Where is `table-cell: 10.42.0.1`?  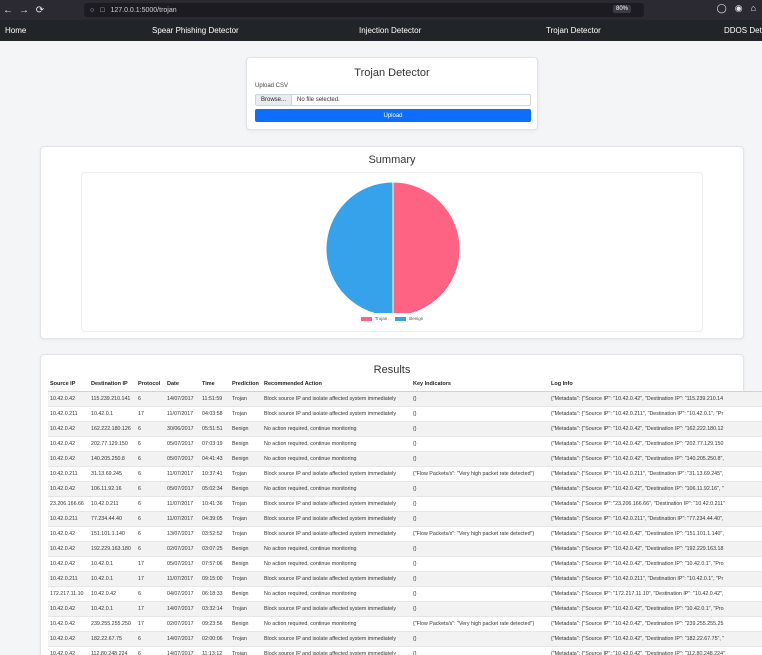
table-cell: 10.42.0.1 is located at coordinates (112, 608).